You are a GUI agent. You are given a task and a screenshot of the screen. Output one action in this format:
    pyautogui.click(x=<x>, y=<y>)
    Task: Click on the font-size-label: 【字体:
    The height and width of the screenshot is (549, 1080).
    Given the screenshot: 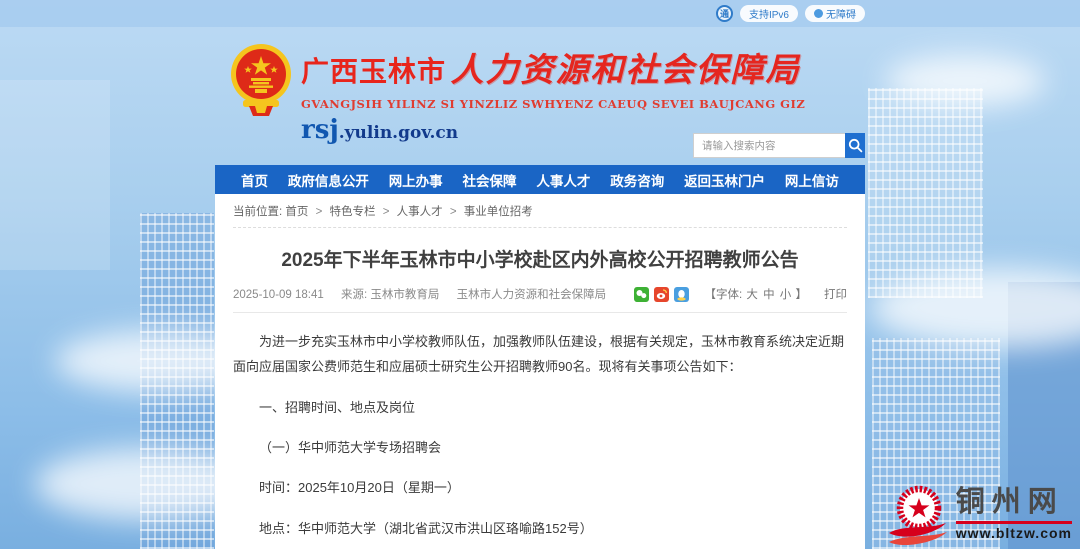 What is the action you would take?
    pyautogui.click(x=723, y=295)
    